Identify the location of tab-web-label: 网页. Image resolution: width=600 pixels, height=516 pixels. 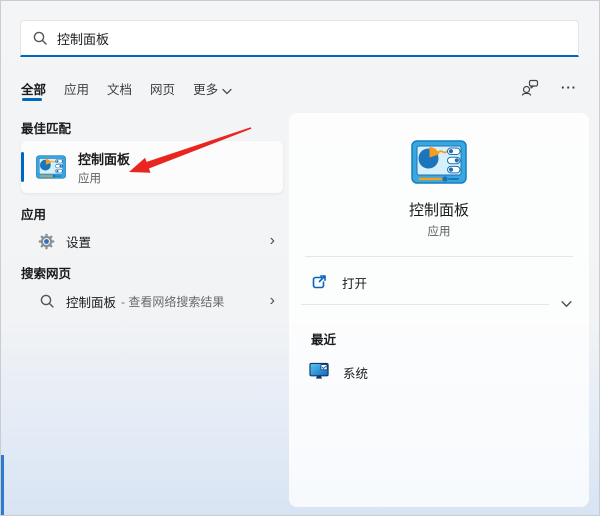
(163, 90).